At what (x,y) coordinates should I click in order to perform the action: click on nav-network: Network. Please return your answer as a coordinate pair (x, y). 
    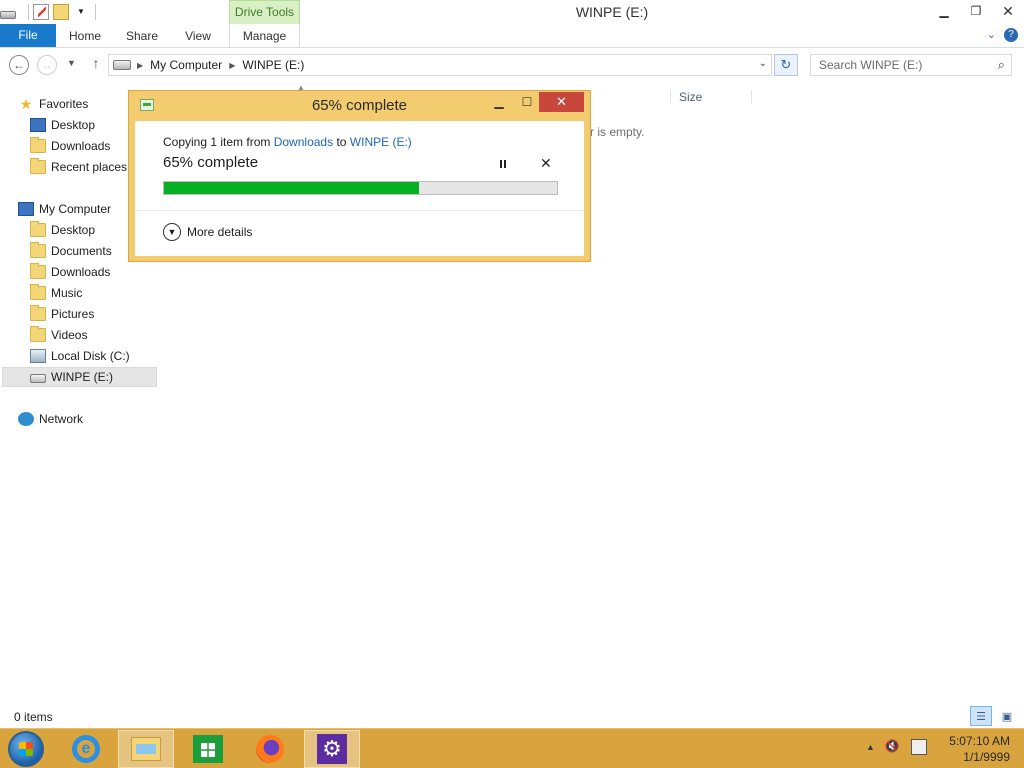
    Looking at the image, I should click on (97, 419).